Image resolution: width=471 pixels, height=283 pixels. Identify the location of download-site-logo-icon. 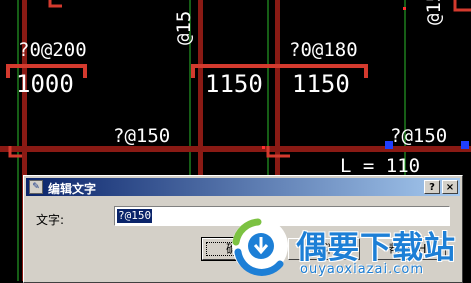
(260, 247).